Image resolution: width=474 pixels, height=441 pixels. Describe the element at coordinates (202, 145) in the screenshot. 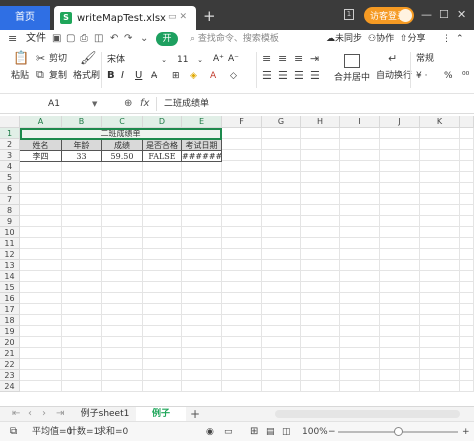

I see `header-cell: 考试日期` at that location.